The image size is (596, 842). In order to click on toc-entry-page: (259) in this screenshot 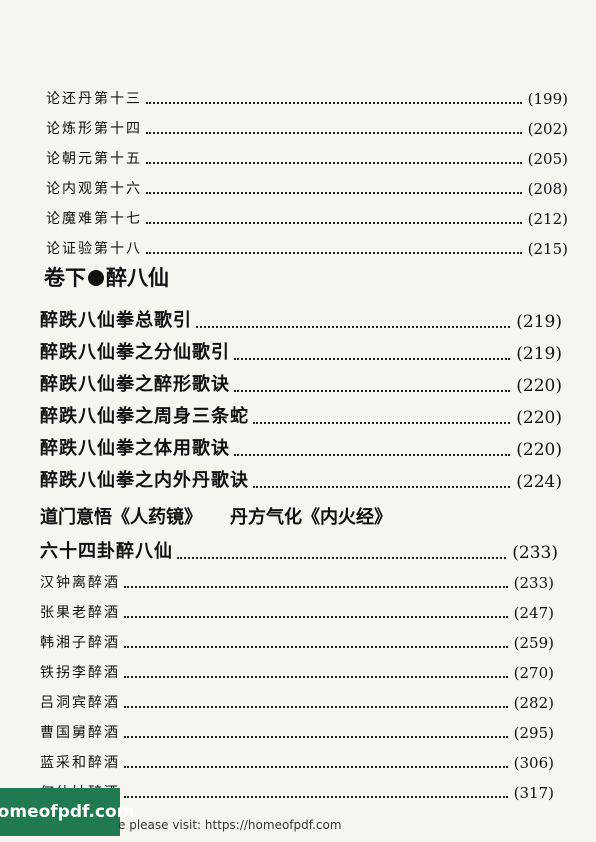, I will do `click(533, 643)`.